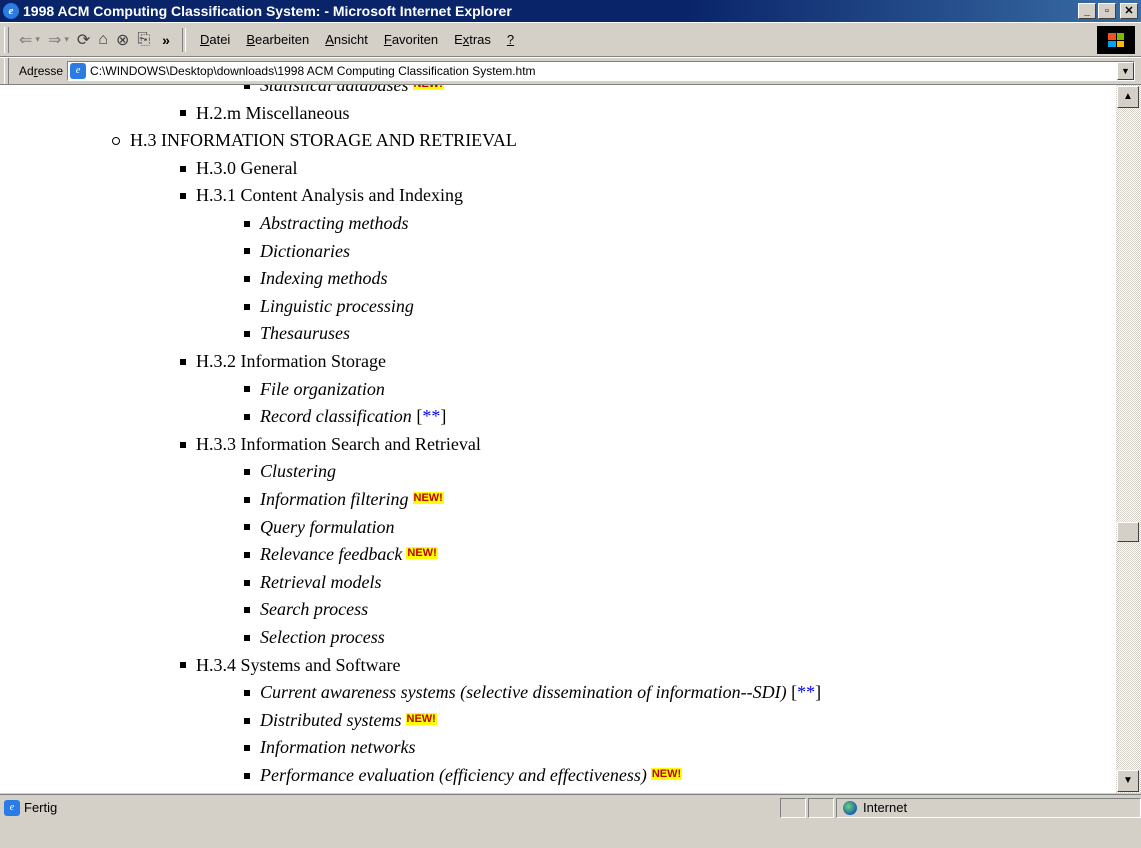  What do you see at coordinates (314, 389) in the screenshot?
I see `list-item: File organization` at bounding box center [314, 389].